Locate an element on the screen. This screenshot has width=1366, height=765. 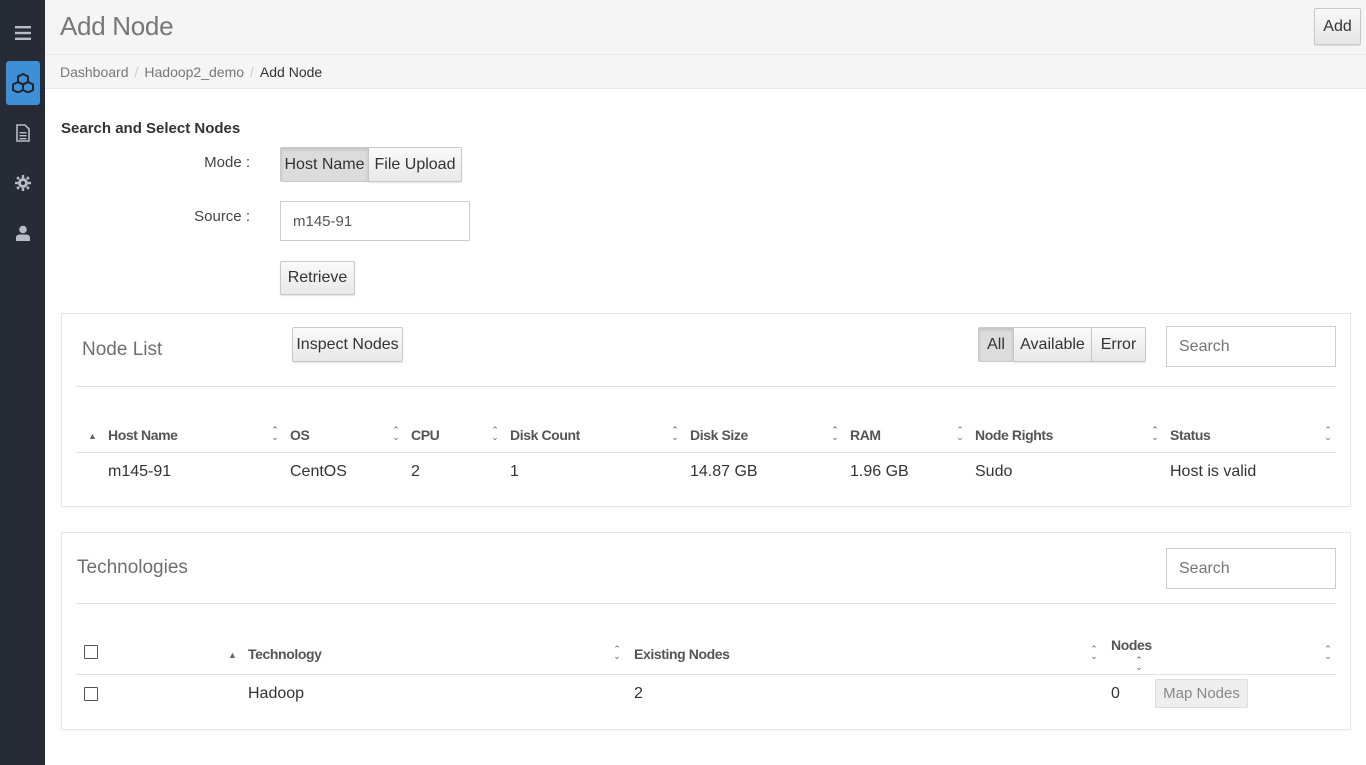
add-button: Add is located at coordinates (1337, 26).